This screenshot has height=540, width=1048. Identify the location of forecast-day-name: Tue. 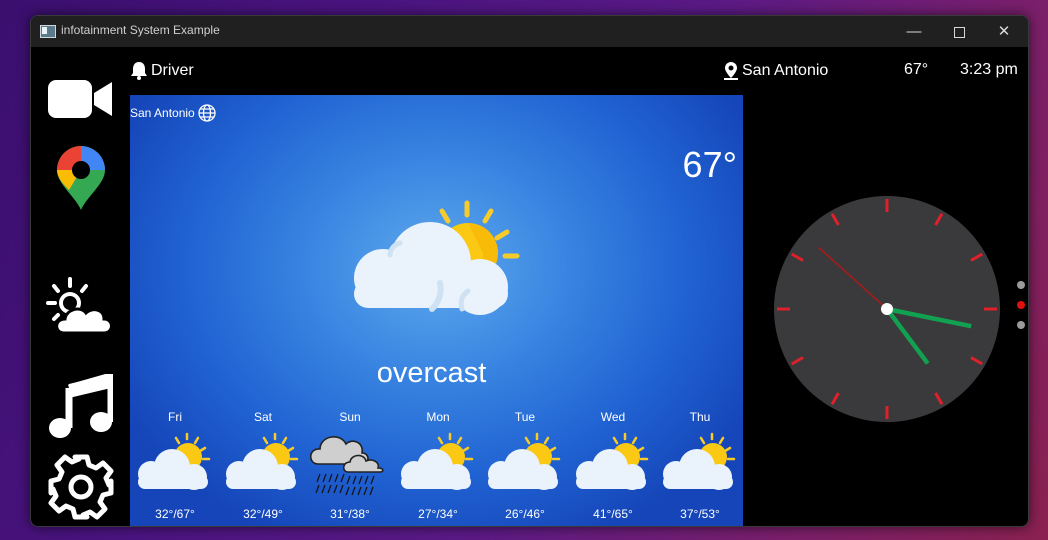
(525, 417).